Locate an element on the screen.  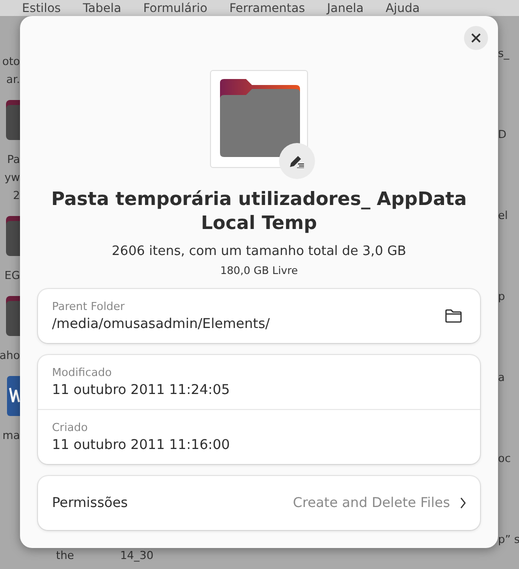
folder-summary: 2606 itens, com um tamanho total de 3,0 GB is located at coordinates (259, 251).